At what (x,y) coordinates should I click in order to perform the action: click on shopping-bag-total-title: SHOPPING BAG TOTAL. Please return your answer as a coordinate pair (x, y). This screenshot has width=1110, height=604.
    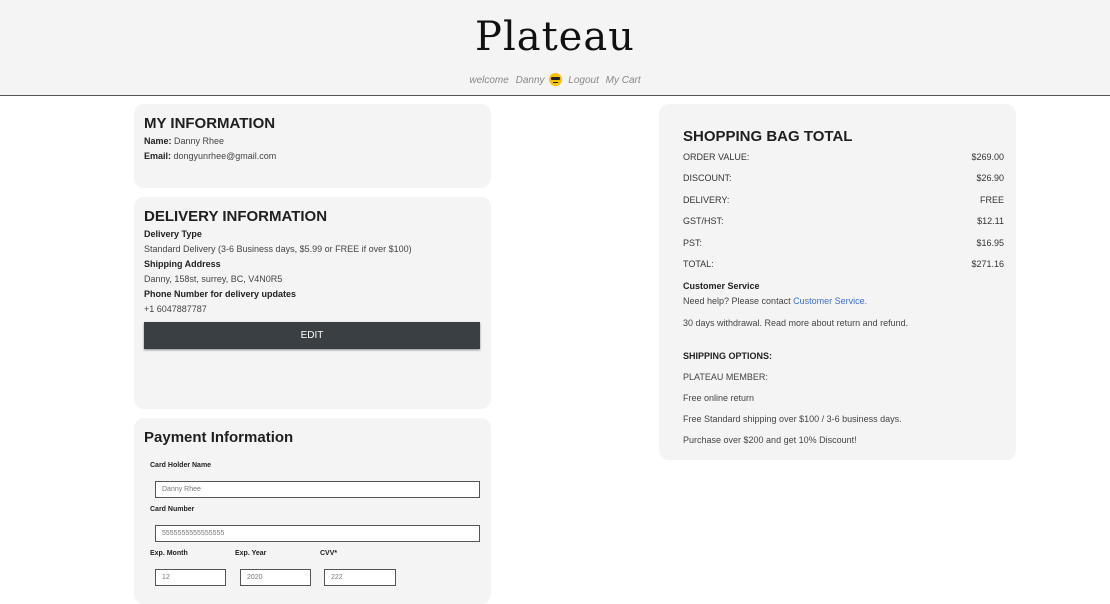
    Looking at the image, I should click on (768, 136).